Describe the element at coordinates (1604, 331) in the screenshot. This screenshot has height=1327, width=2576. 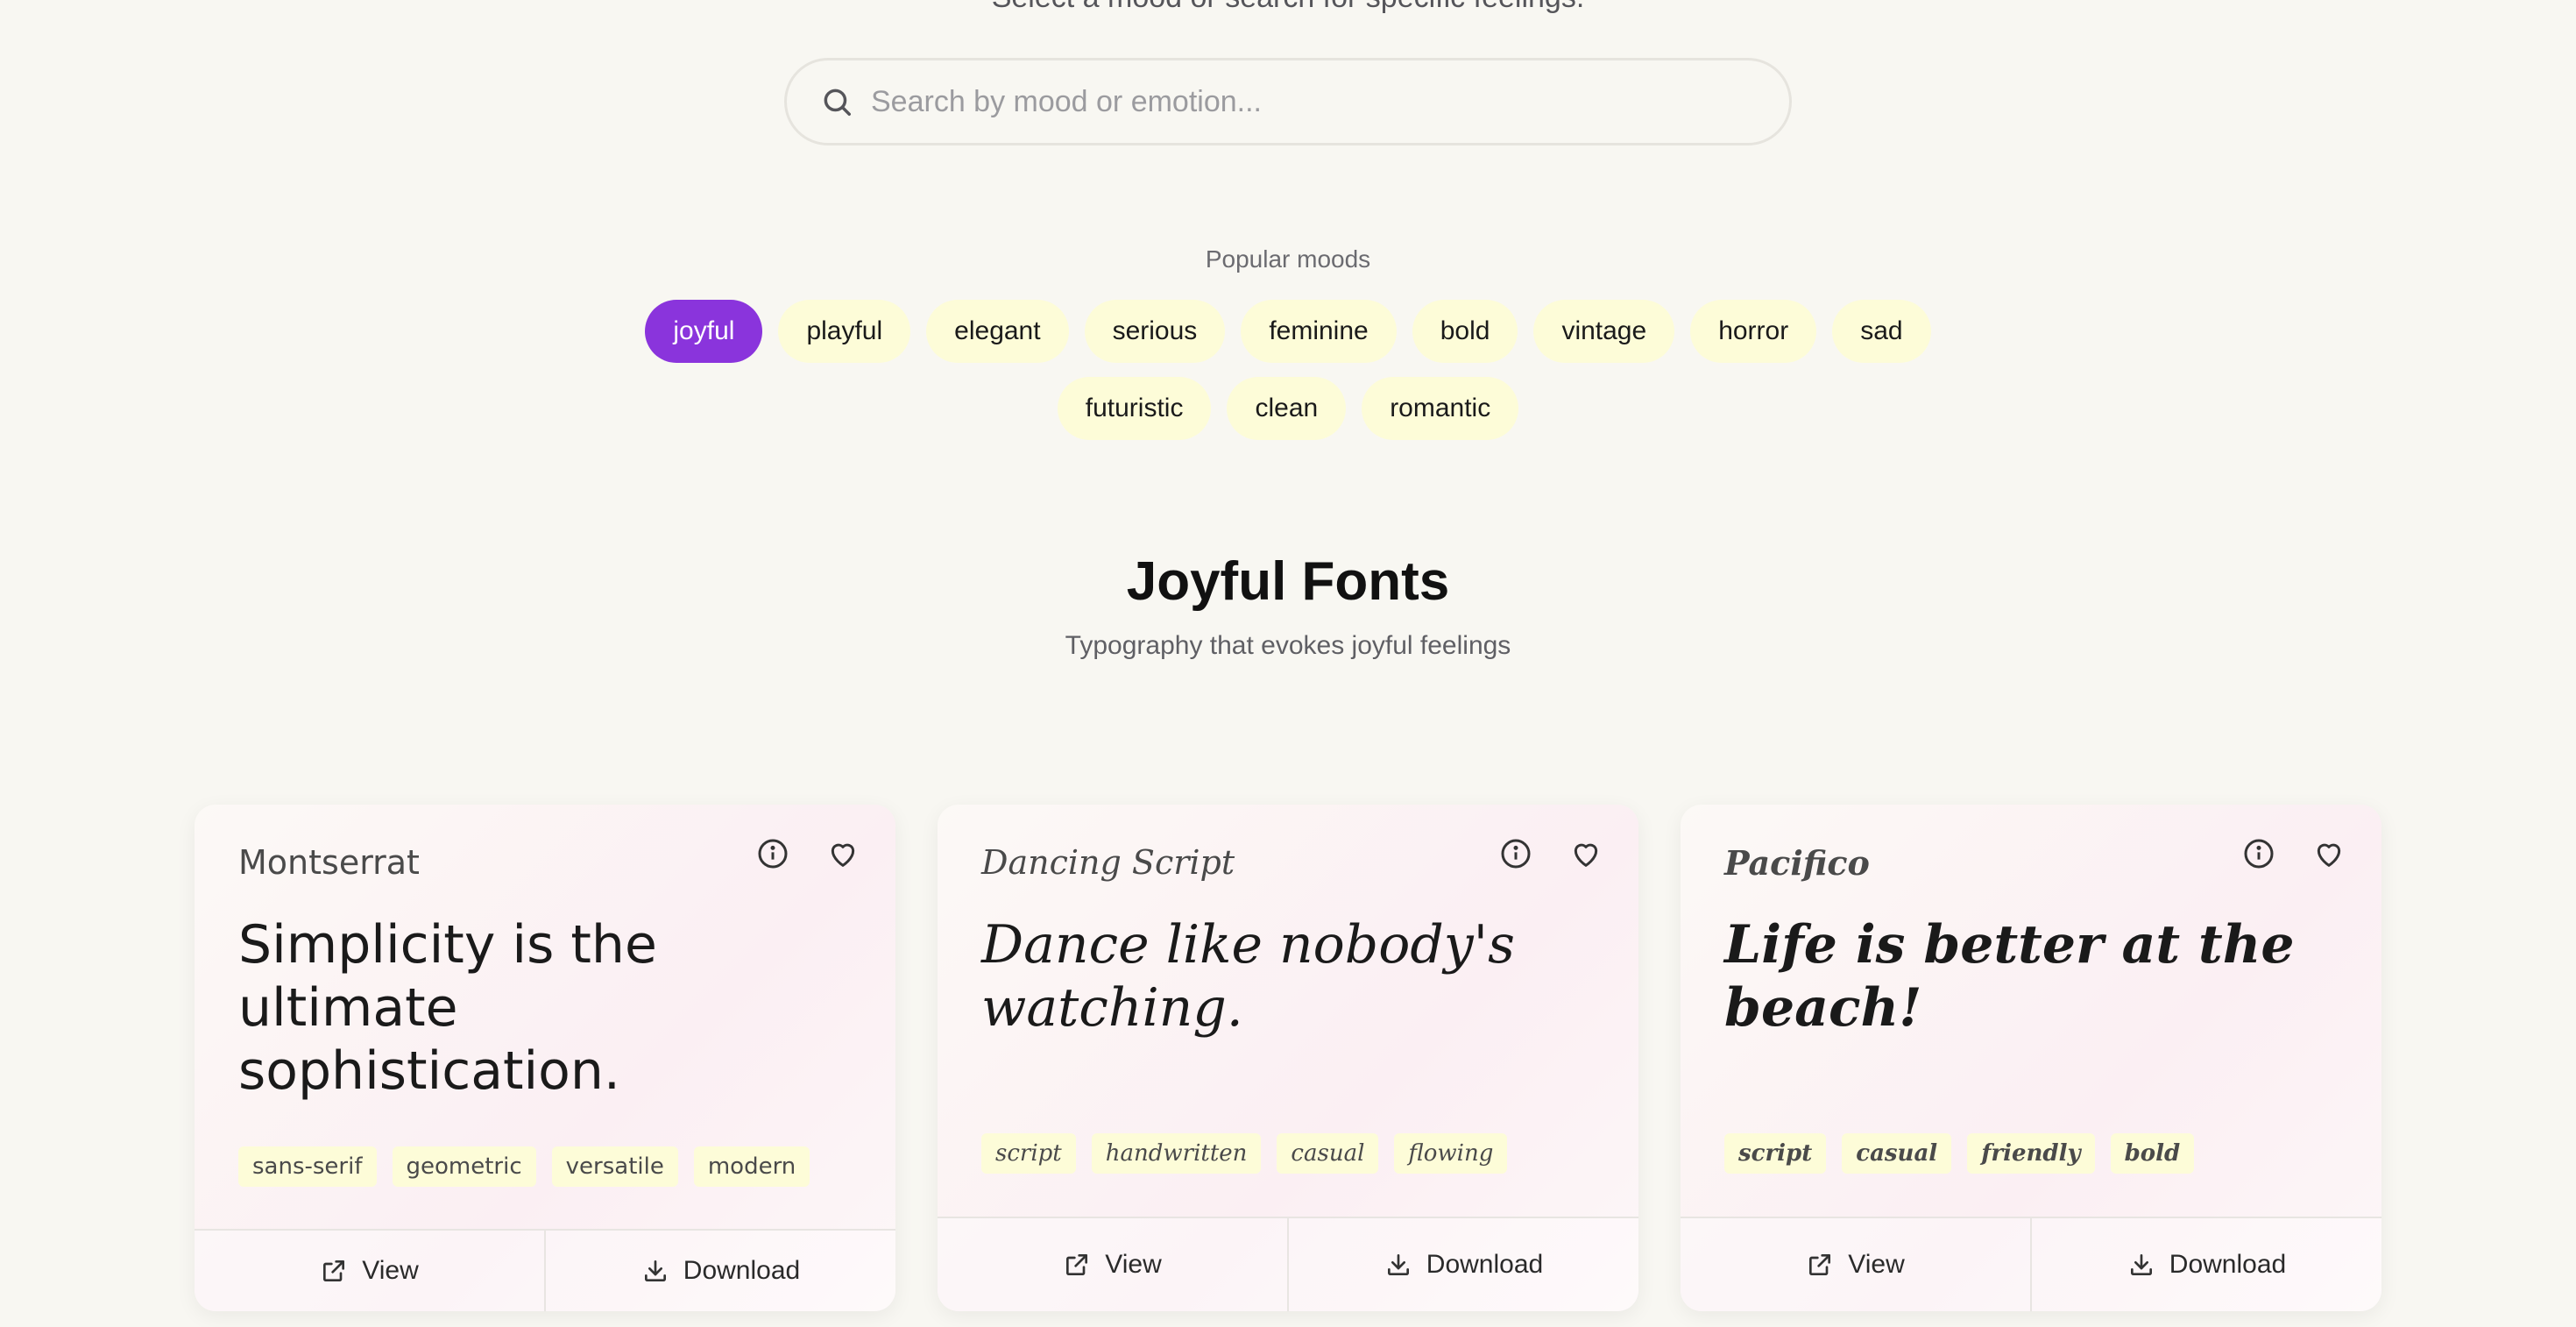
I see `mood-chip-vintage: vintage` at that location.